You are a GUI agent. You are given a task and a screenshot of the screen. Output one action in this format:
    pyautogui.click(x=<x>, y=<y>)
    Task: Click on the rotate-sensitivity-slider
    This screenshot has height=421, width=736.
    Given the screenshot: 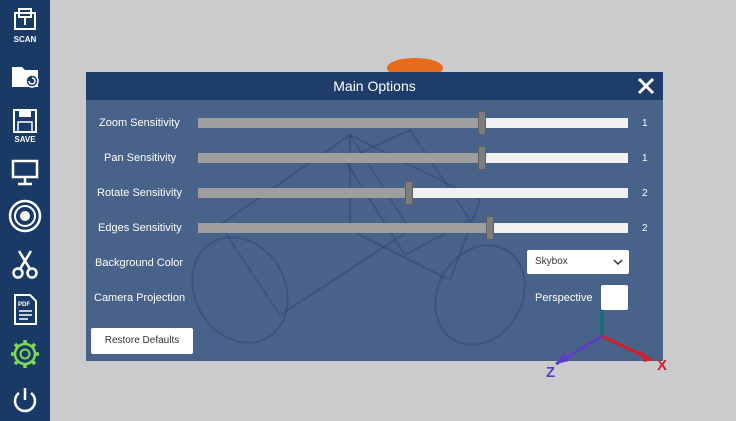 What is the action you would take?
    pyautogui.click(x=413, y=193)
    